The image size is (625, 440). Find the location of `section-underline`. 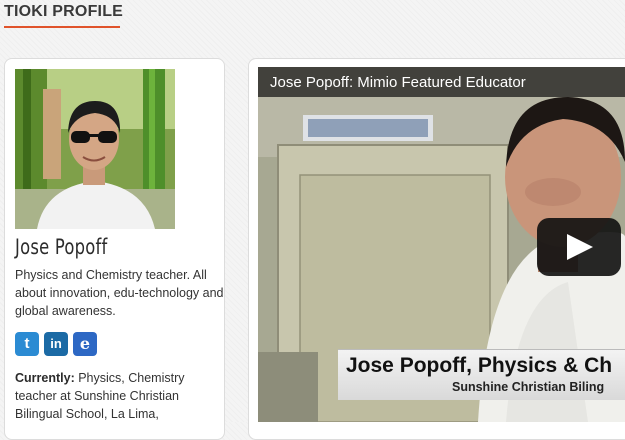

section-underline is located at coordinates (62, 27).